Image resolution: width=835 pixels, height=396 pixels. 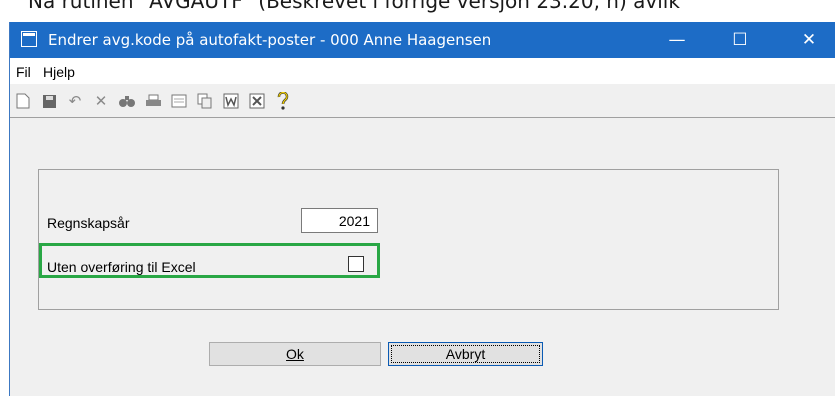 What do you see at coordinates (121, 267) in the screenshot?
I see `excel-option-label: Uten overføring til Excel` at bounding box center [121, 267].